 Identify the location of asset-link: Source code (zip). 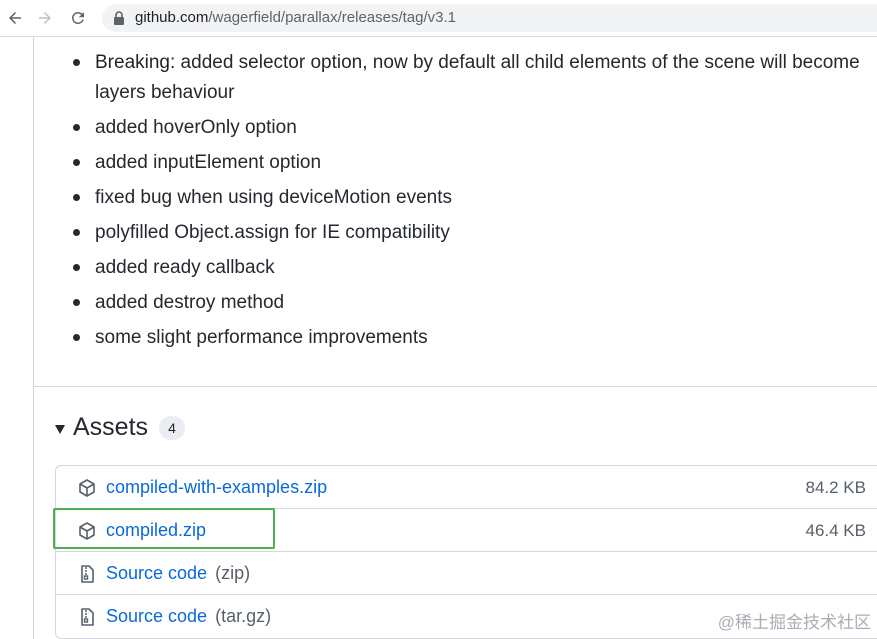
(178, 573).